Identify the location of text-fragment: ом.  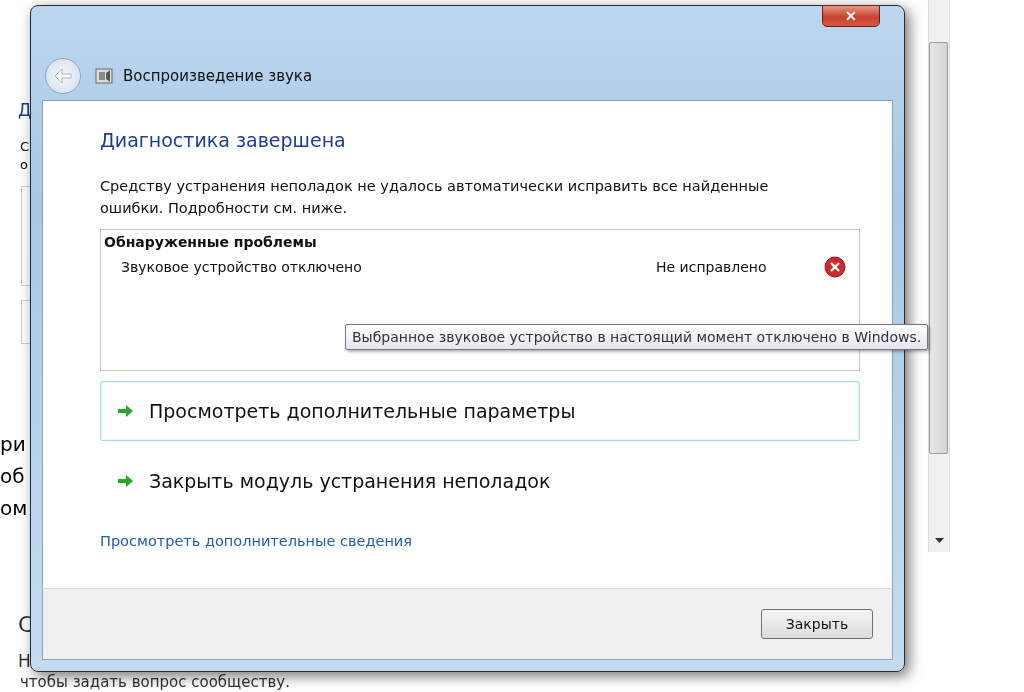
(14, 508).